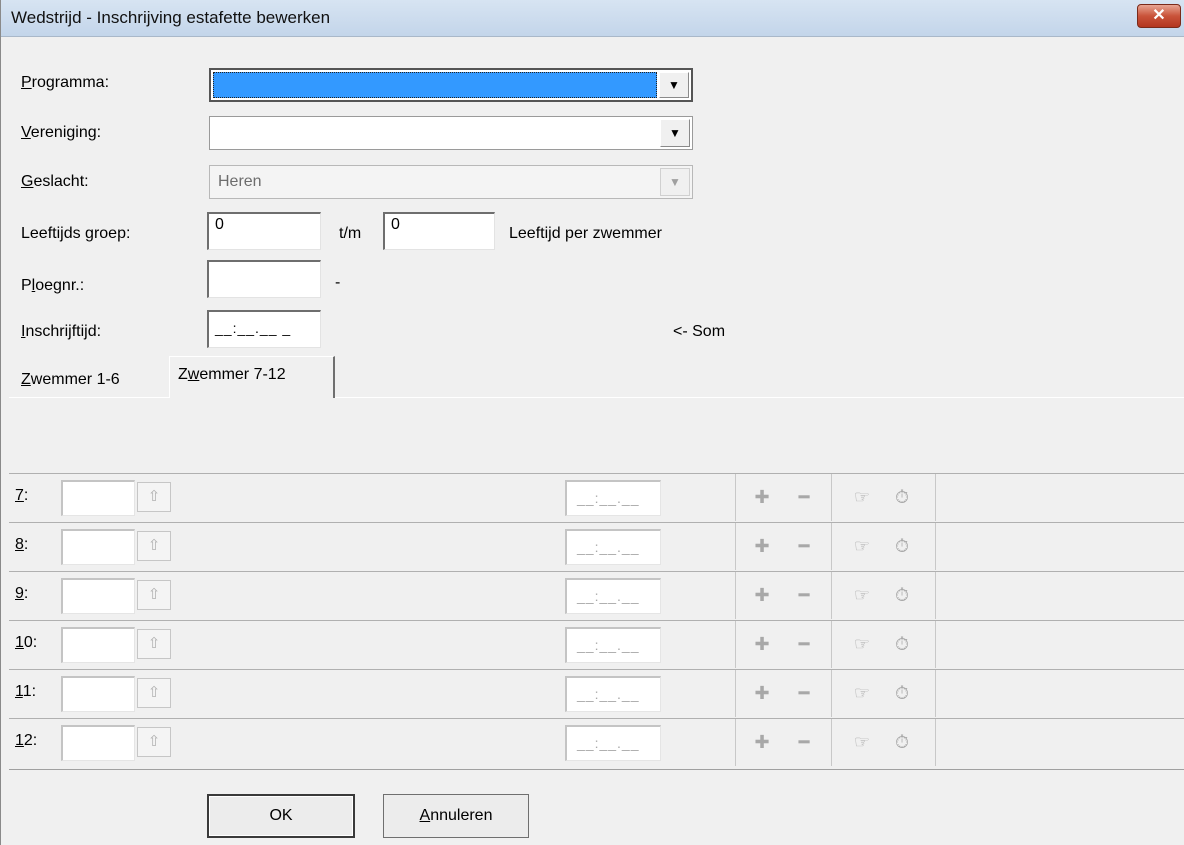 The height and width of the screenshot is (845, 1184). I want to click on swimmer-row: 10: ⇧ __:__.__ ✚ ━ ☞ ⏱, so click(596, 644).